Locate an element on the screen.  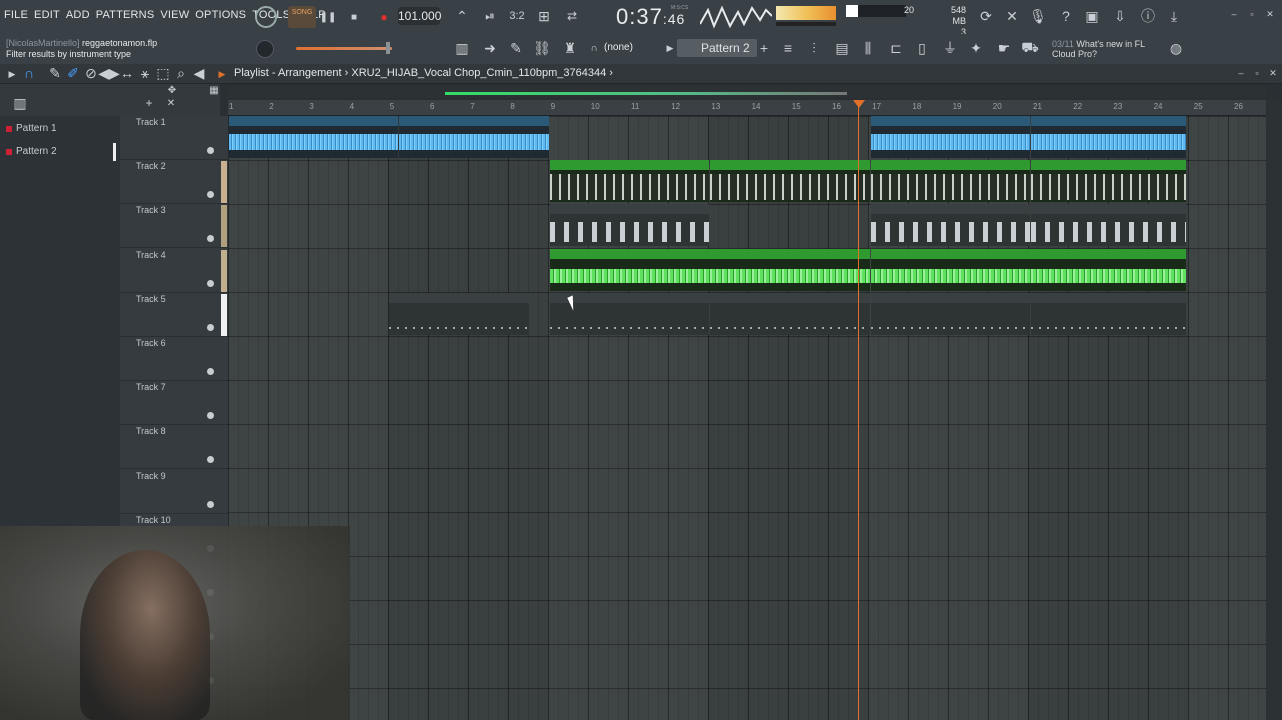
slip-tool-icon: ↔ is located at coordinates (127, 73).